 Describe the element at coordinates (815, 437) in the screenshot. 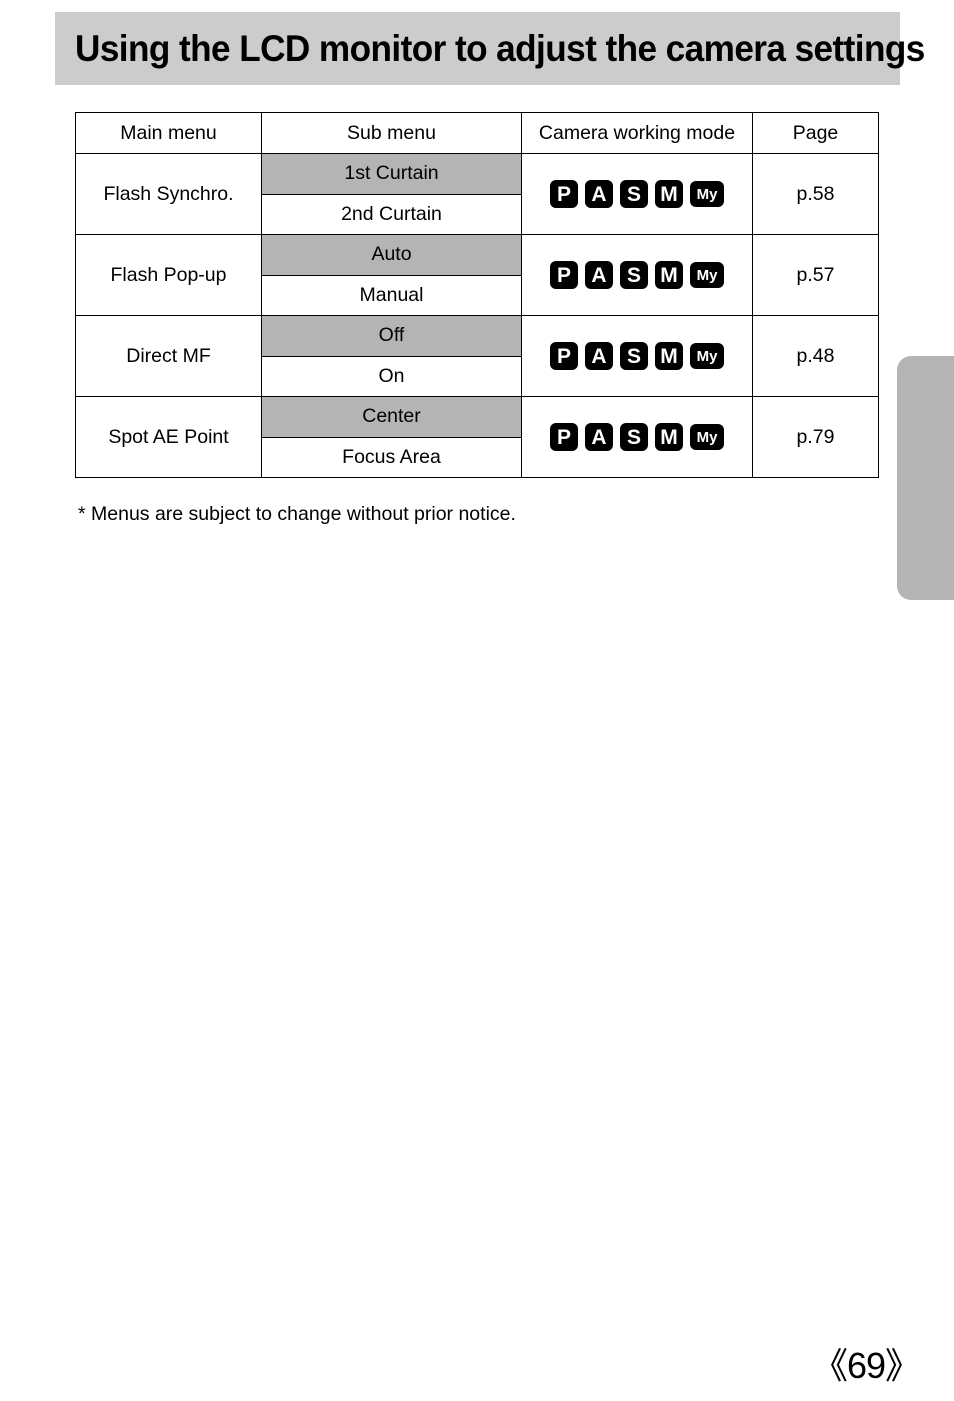

I see `page-reference-cell: p.79` at that location.